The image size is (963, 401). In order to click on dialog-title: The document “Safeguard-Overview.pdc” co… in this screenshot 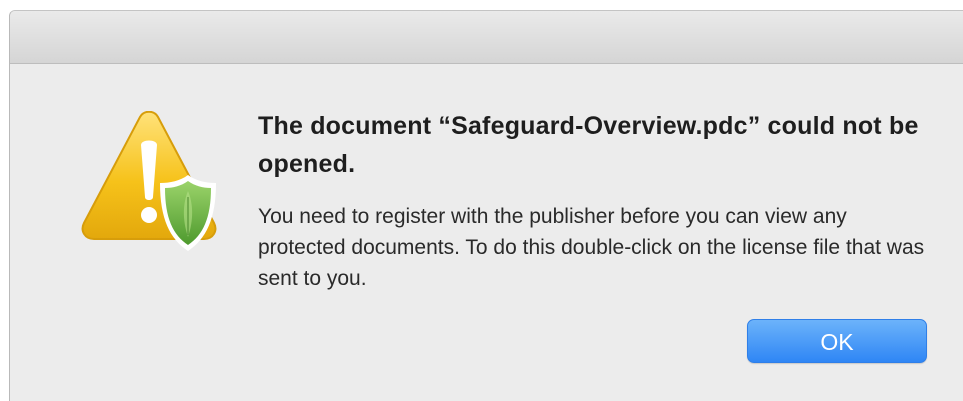, I will do `click(588, 145)`.